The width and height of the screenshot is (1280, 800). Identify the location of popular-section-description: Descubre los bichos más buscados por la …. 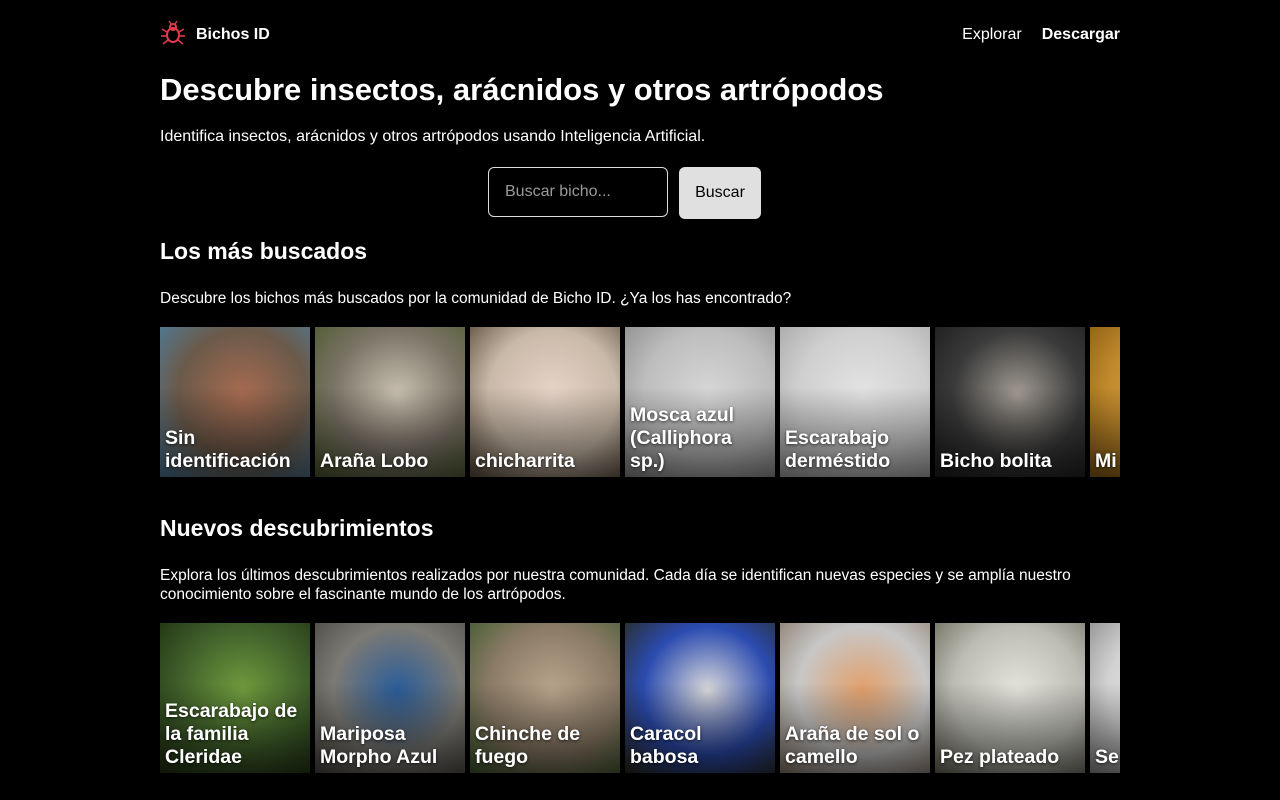
(476, 298).